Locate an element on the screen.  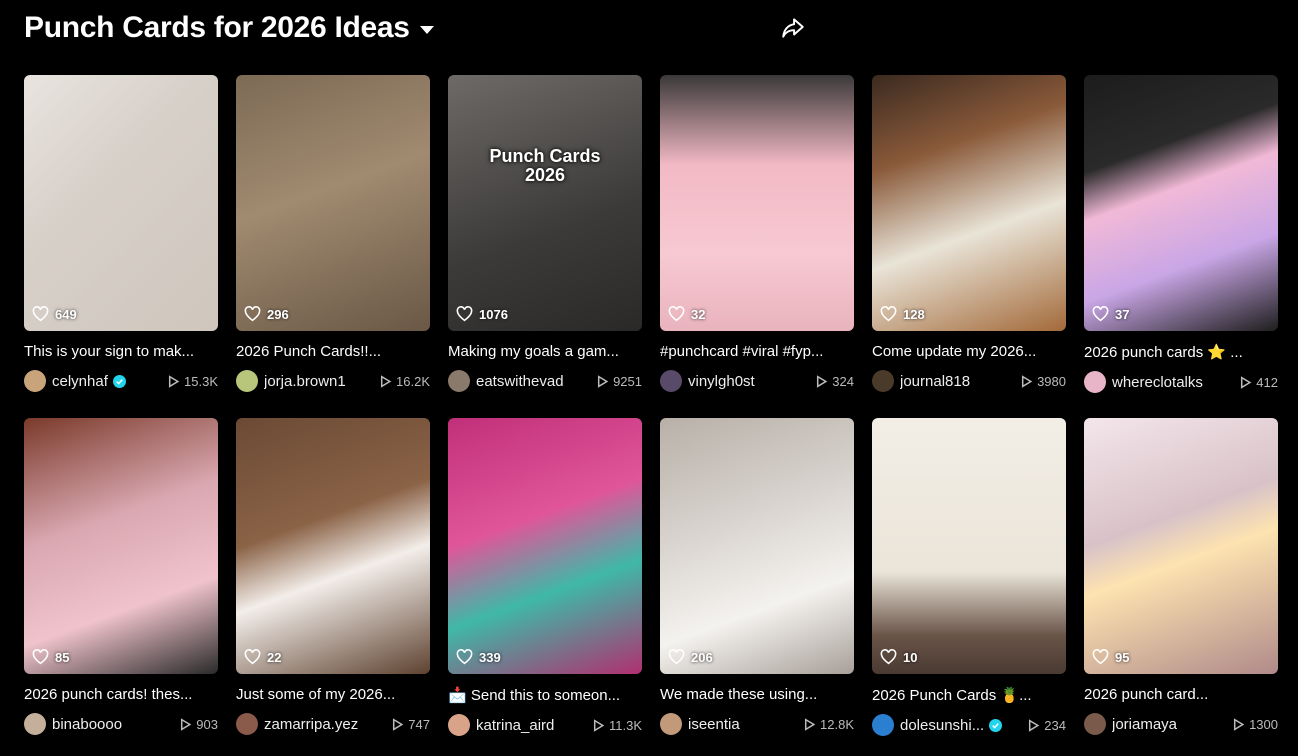
view-count: 3980 is located at coordinates (1043, 381).